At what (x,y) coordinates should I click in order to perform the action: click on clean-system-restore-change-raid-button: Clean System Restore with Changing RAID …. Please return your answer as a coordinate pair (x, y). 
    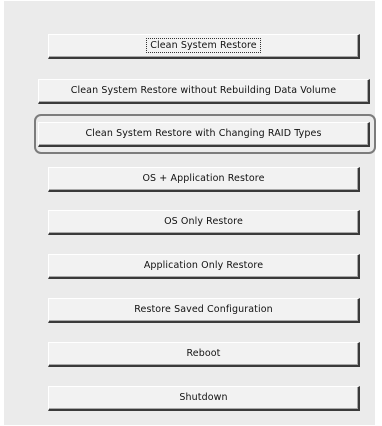
    Looking at the image, I should click on (204, 134).